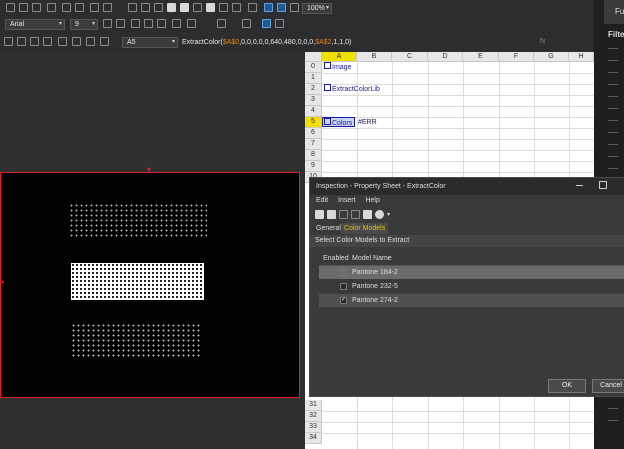  Describe the element at coordinates (252, 7) in the screenshot. I see `roi-icon` at that location.